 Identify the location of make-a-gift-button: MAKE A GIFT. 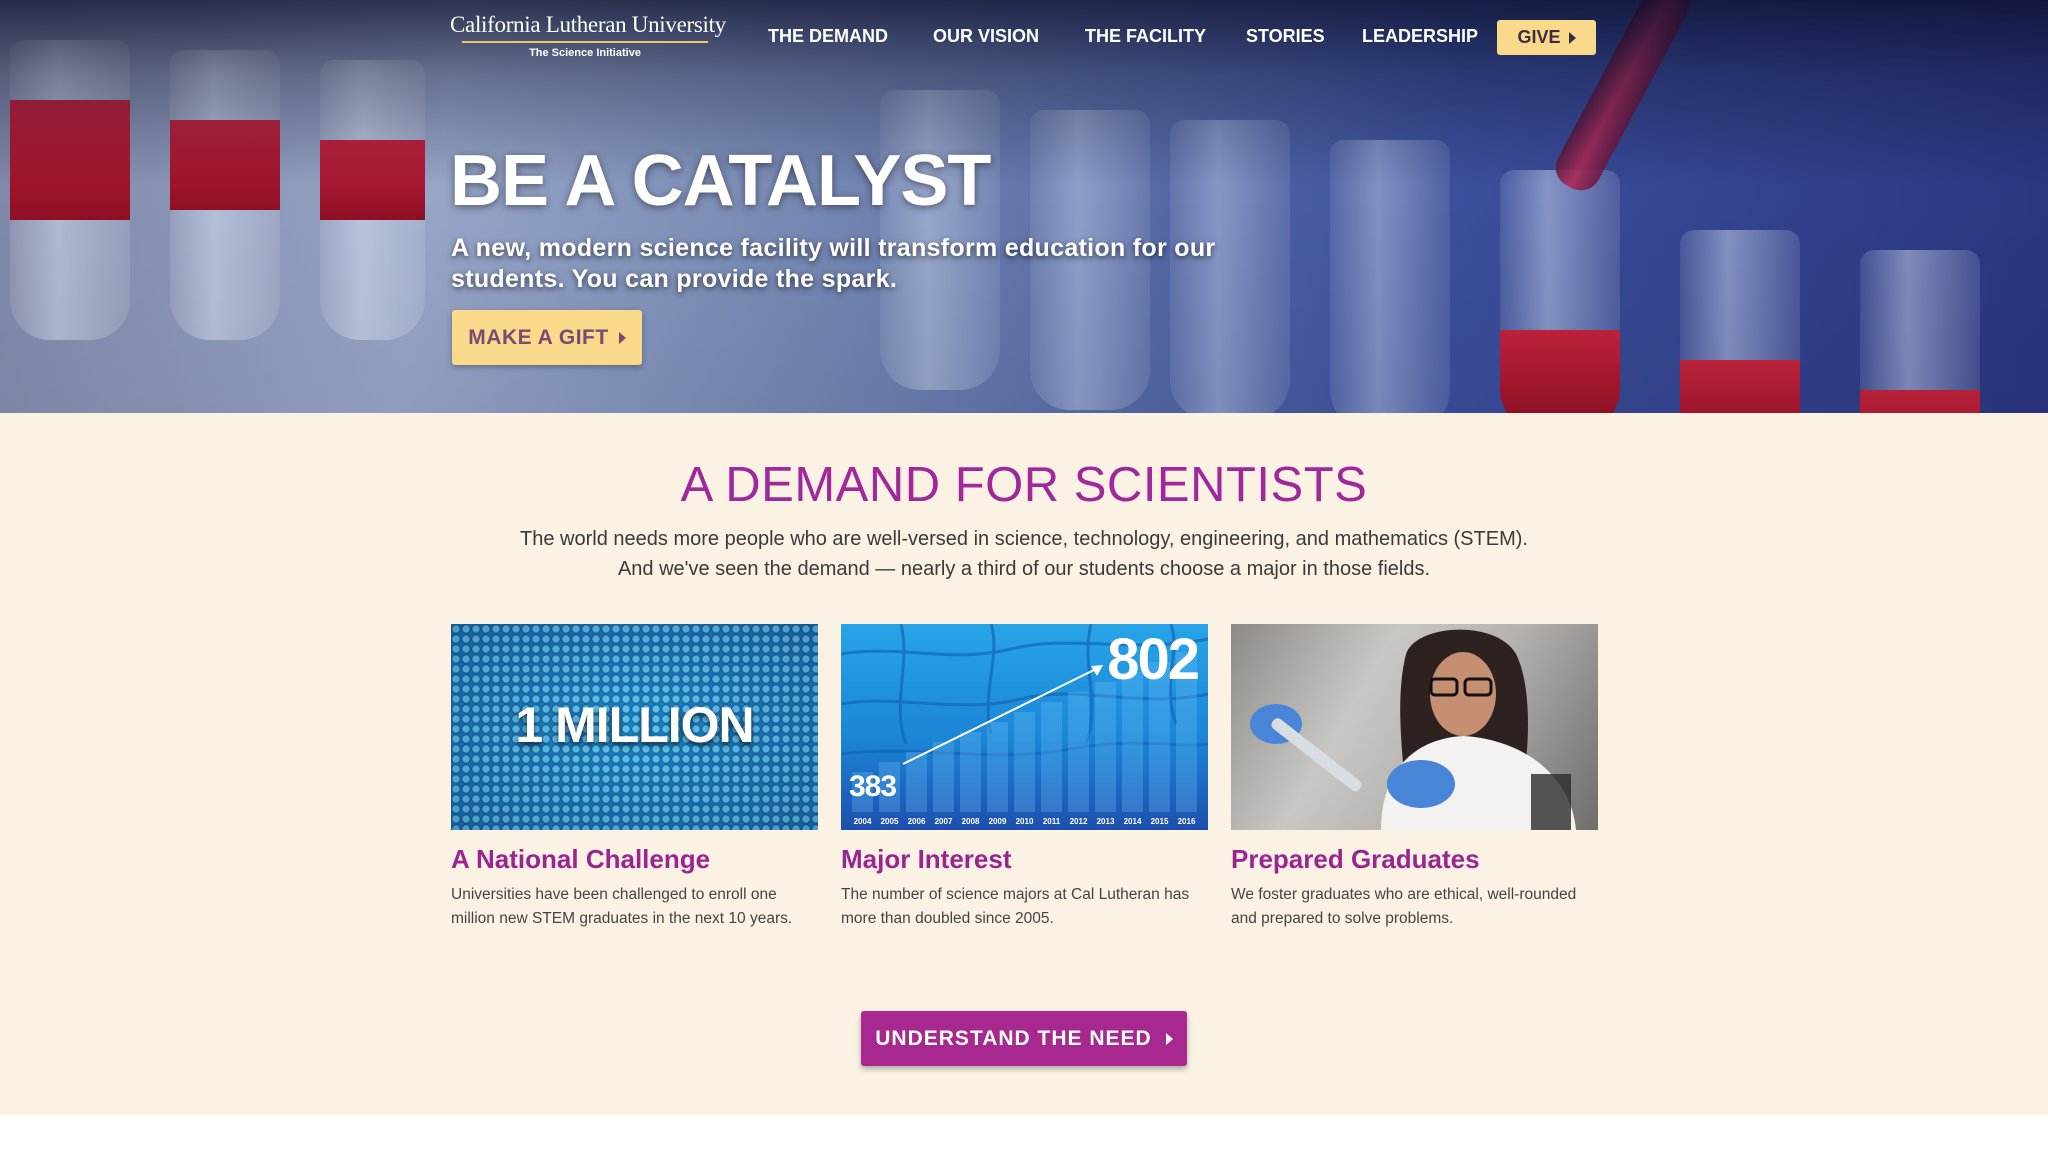
(547, 337).